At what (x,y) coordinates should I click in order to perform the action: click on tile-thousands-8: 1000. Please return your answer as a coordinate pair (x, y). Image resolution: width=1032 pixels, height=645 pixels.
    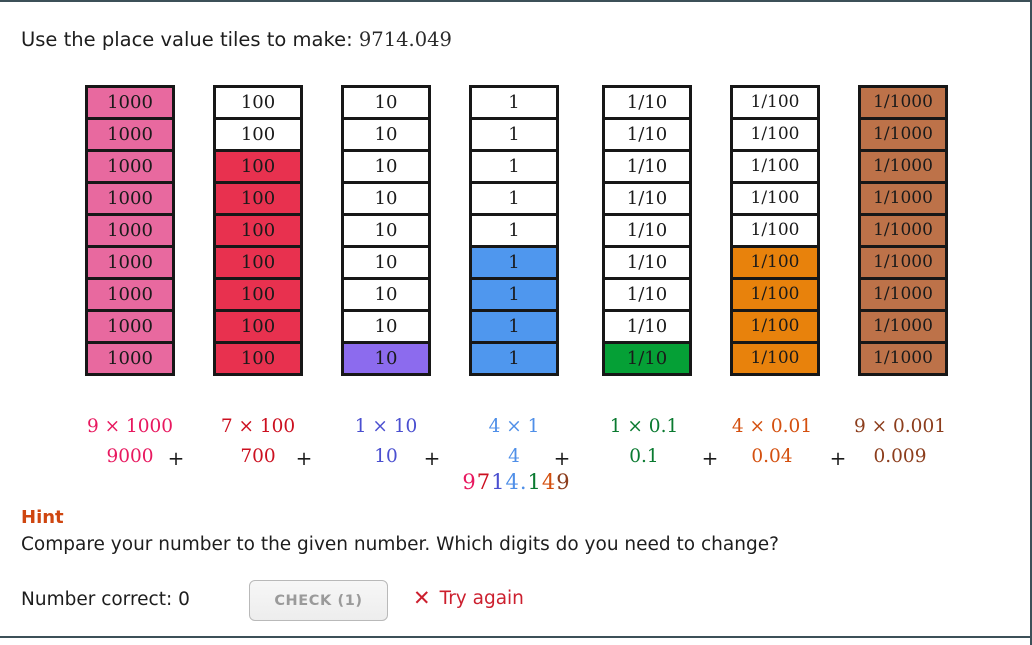
    Looking at the image, I should click on (130, 326).